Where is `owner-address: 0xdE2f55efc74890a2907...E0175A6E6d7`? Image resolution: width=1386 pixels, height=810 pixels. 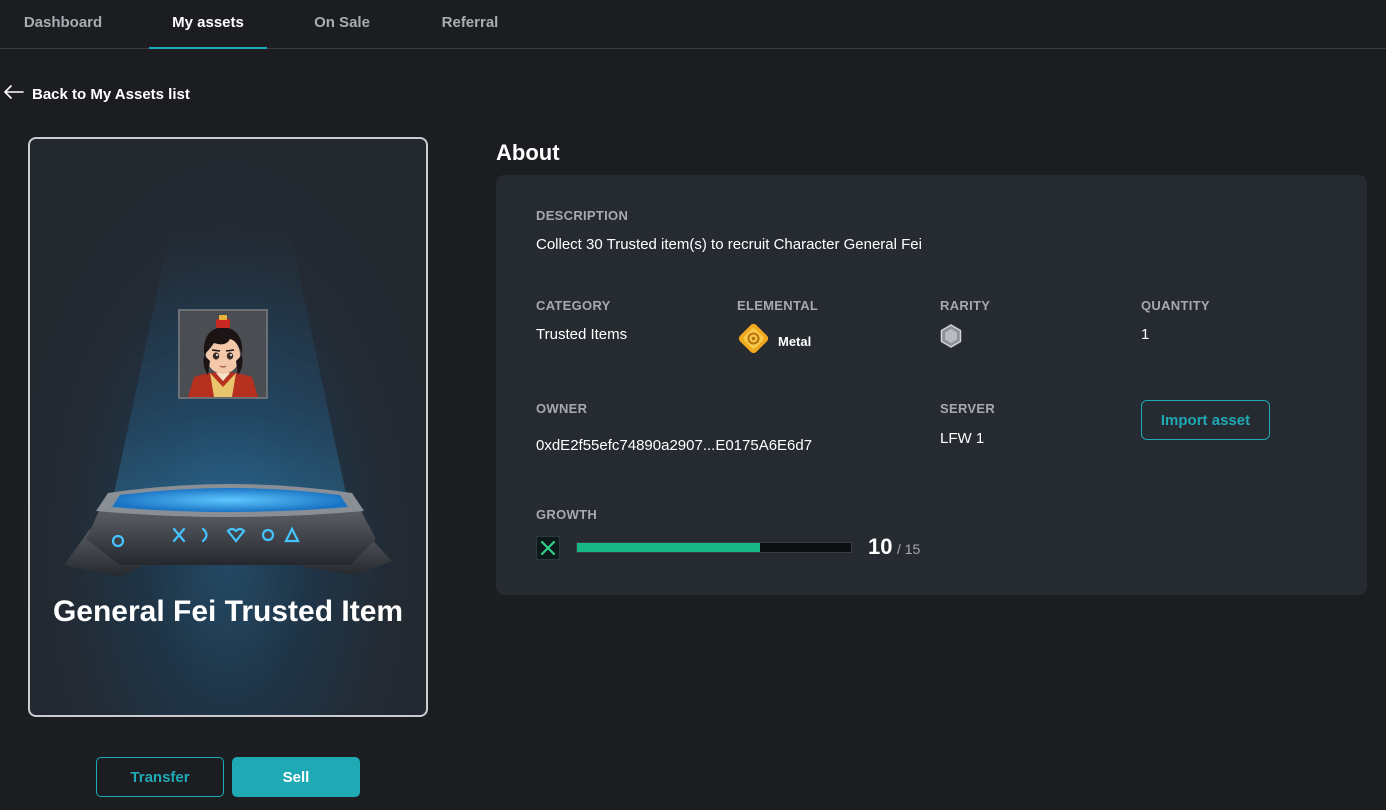
owner-address: 0xdE2f55efc74890a2907...E0175A6E6d7 is located at coordinates (674, 445).